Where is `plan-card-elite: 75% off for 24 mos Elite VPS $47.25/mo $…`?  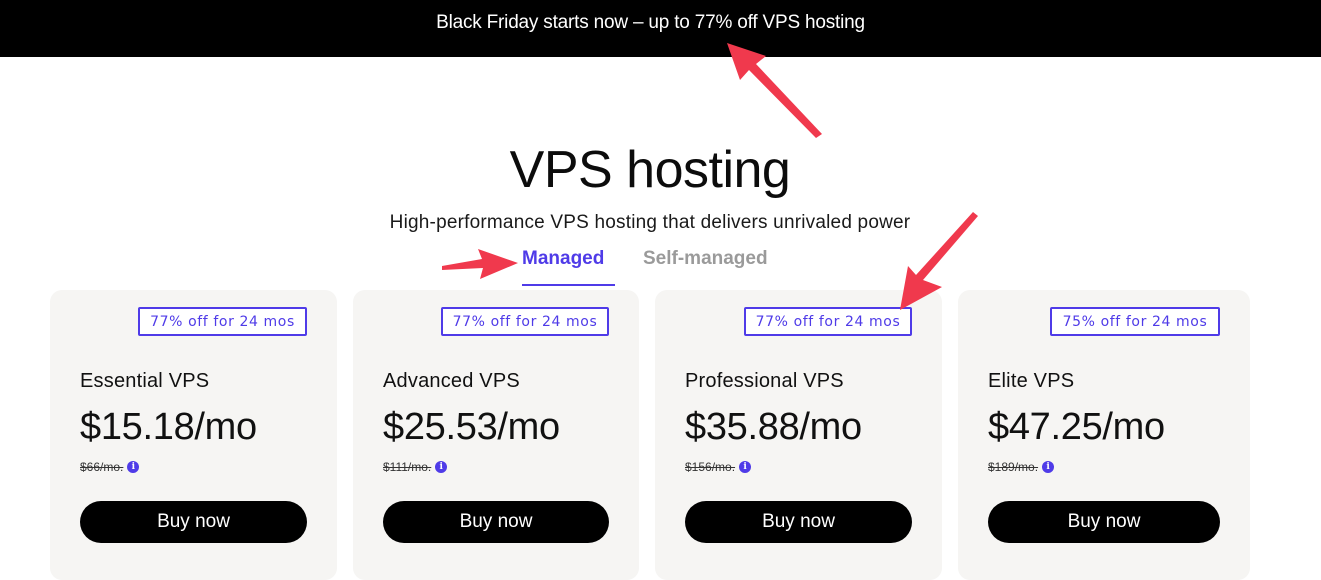
plan-card-elite: 75% off for 24 mos Elite VPS $47.25/mo $… is located at coordinates (1104, 435).